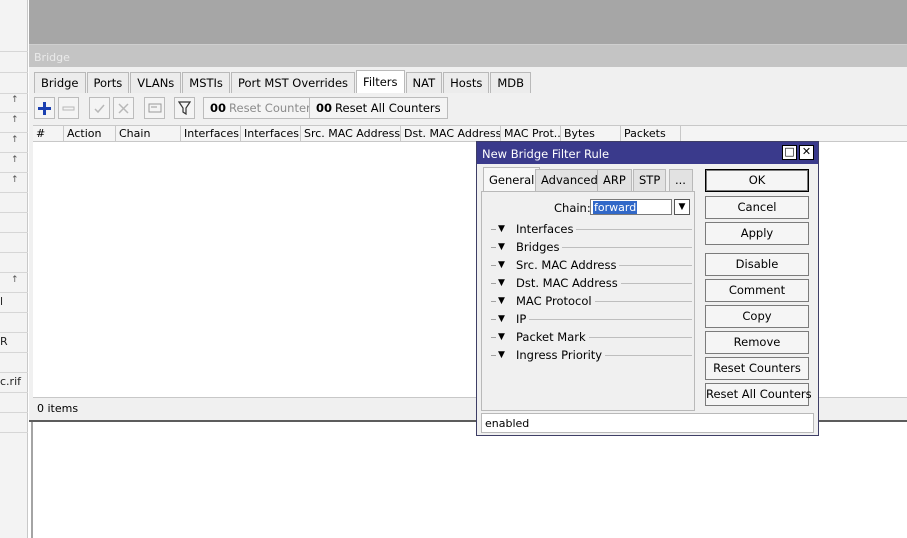  I want to click on section-interfaces: ▼ Interfaces, so click(591, 229).